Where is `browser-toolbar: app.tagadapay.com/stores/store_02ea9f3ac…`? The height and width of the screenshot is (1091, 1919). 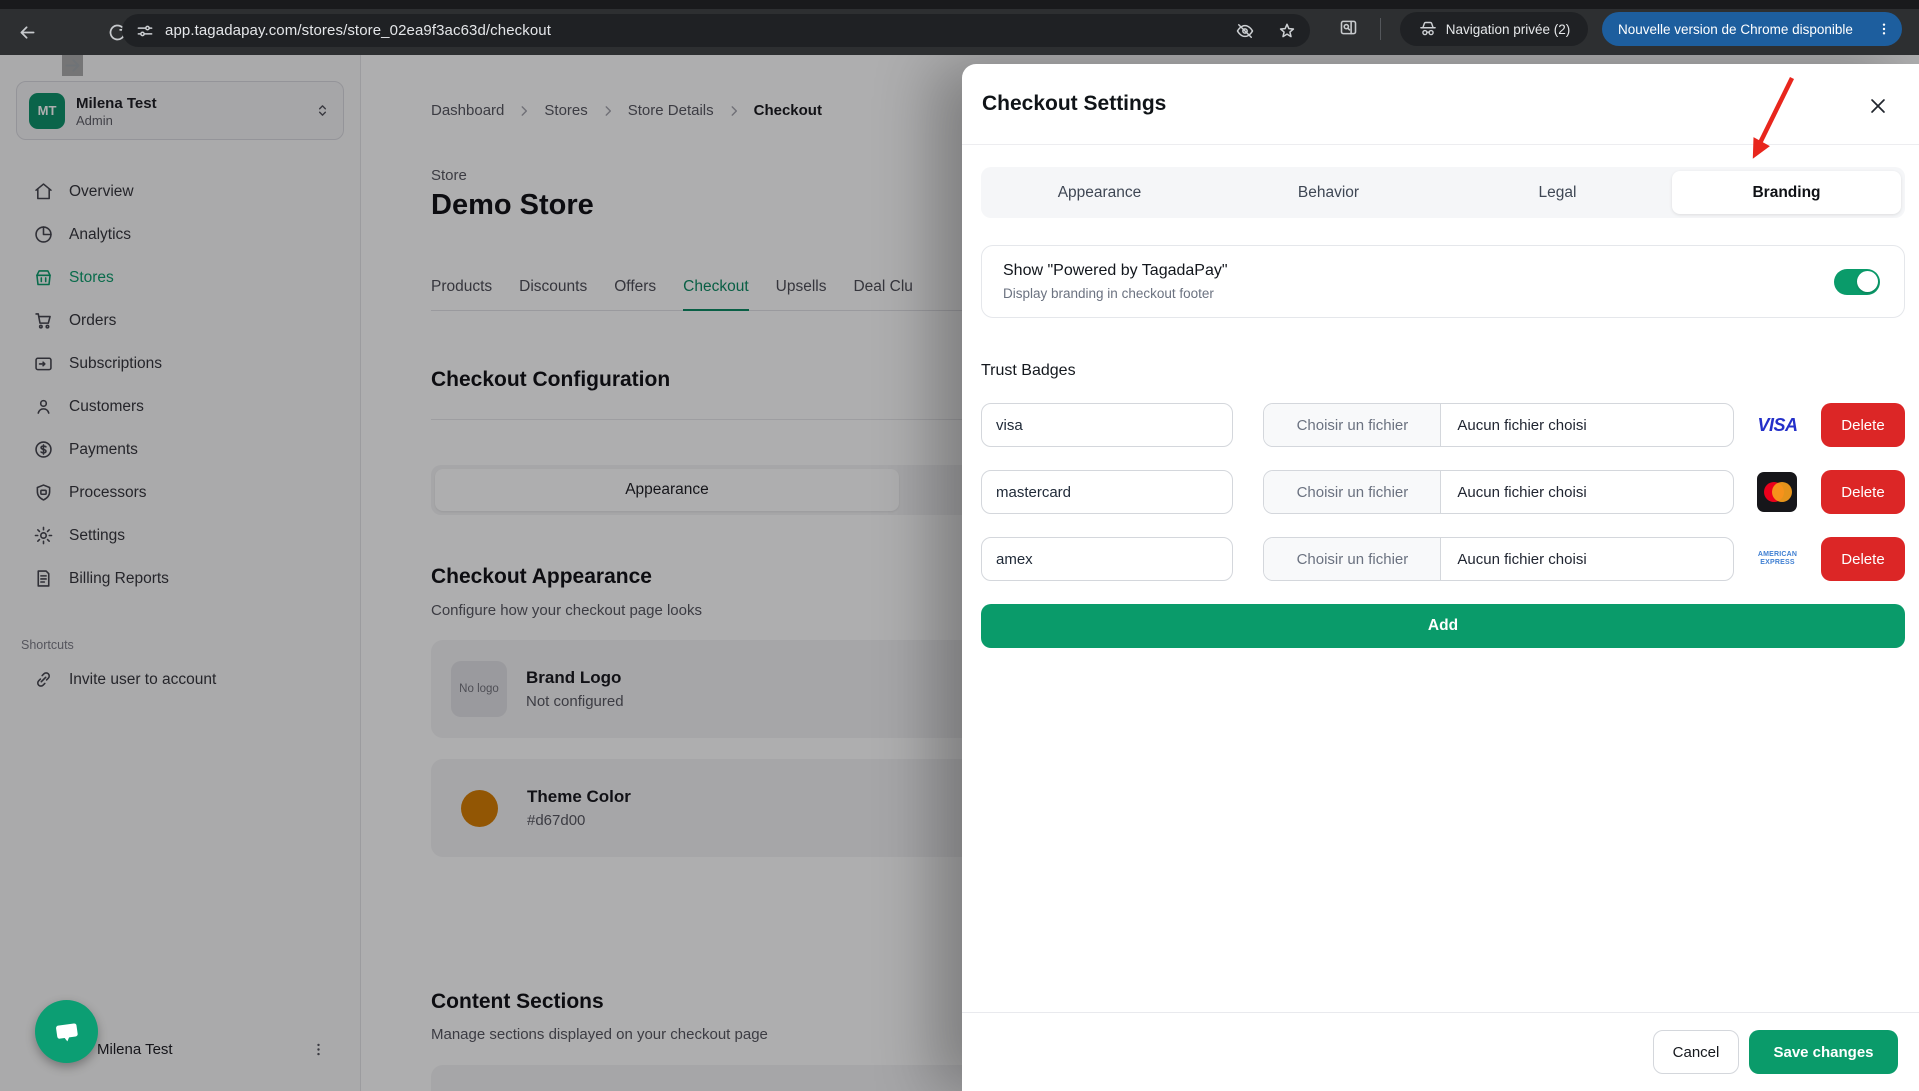 browser-toolbar: app.tagadapay.com/stores/store_02ea9f3ac… is located at coordinates (959, 38).